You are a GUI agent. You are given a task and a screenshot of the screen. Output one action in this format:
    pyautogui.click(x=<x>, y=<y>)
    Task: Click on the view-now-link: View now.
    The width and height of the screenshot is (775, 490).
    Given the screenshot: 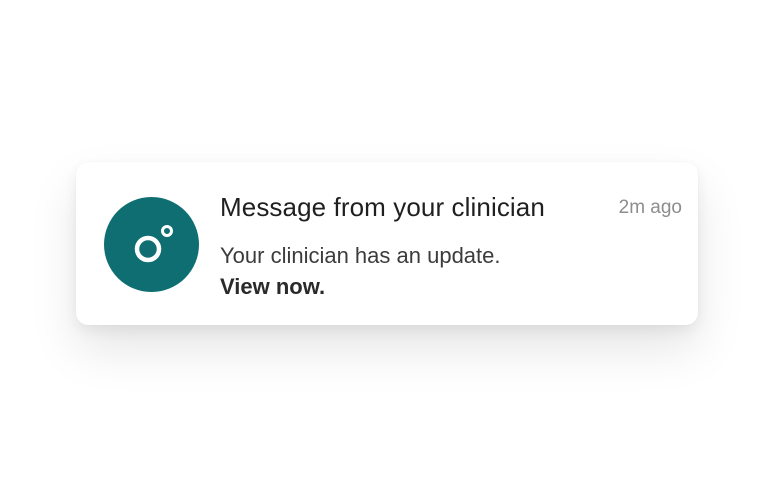 What is the action you would take?
    pyautogui.click(x=360, y=286)
    